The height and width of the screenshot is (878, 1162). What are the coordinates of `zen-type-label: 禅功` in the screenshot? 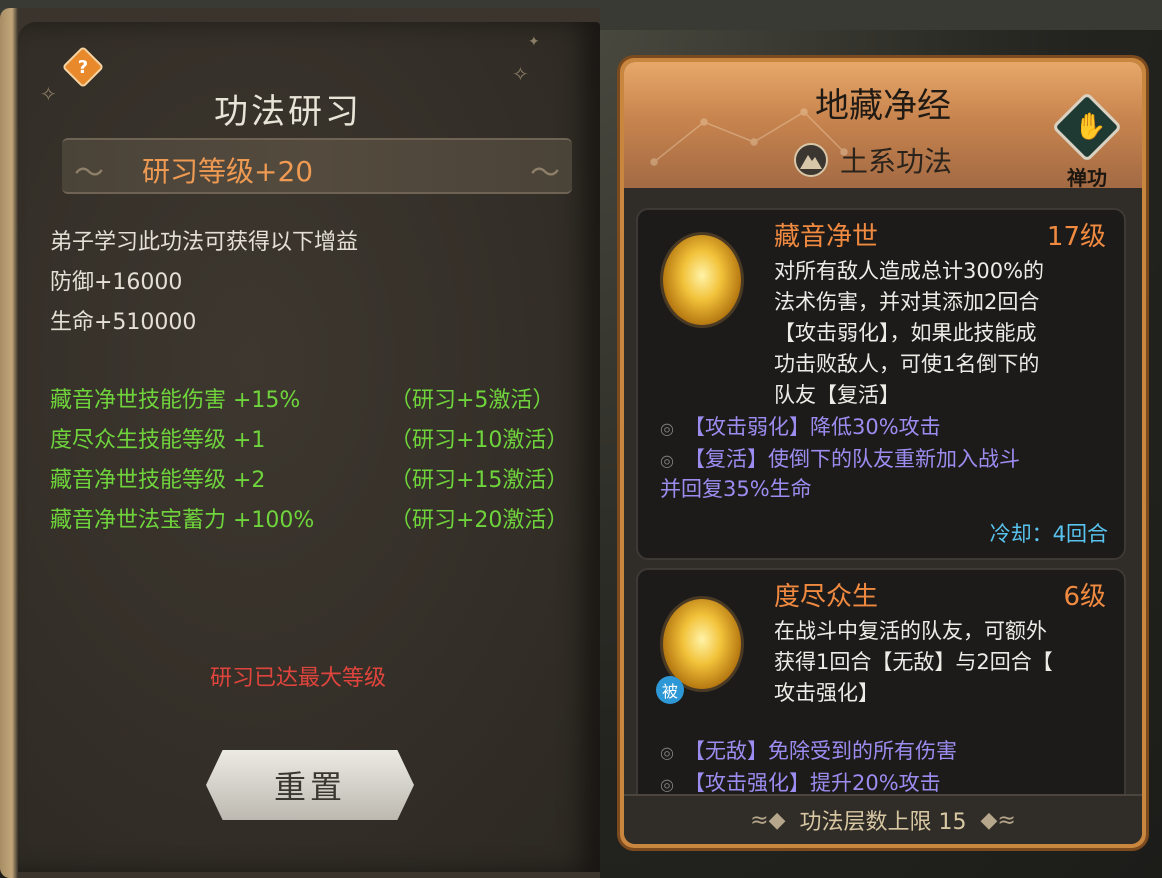 It's located at (1087, 178).